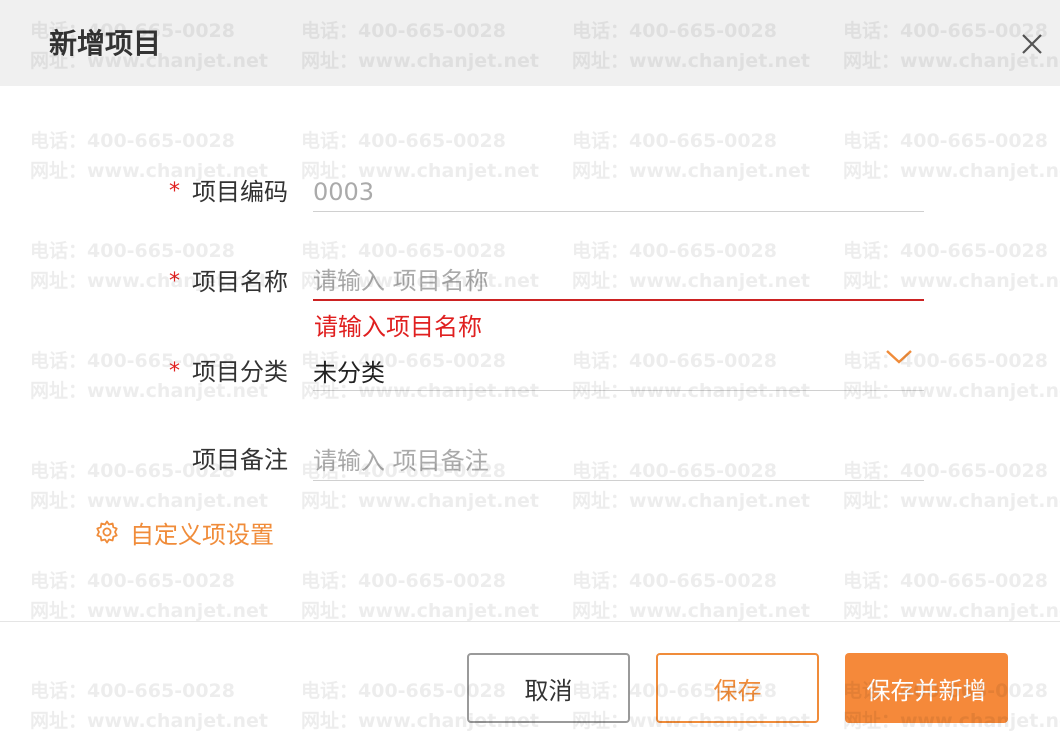 This screenshot has width=1060, height=734. I want to click on name-field, so click(618, 281).